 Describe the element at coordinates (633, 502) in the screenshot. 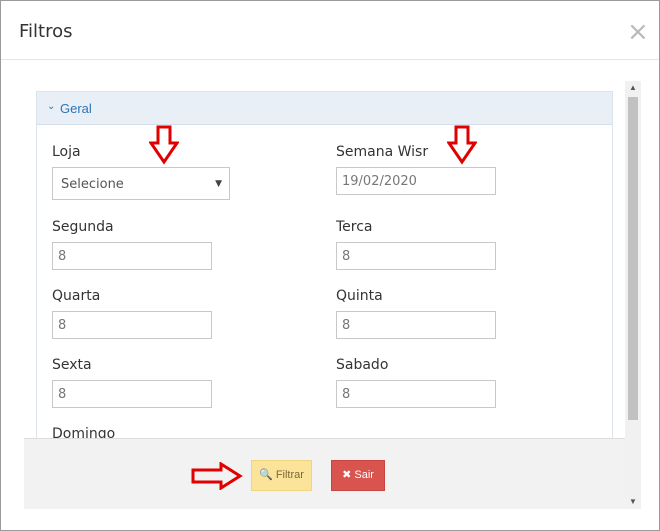

I see `scroll-down-icon: ▼` at that location.